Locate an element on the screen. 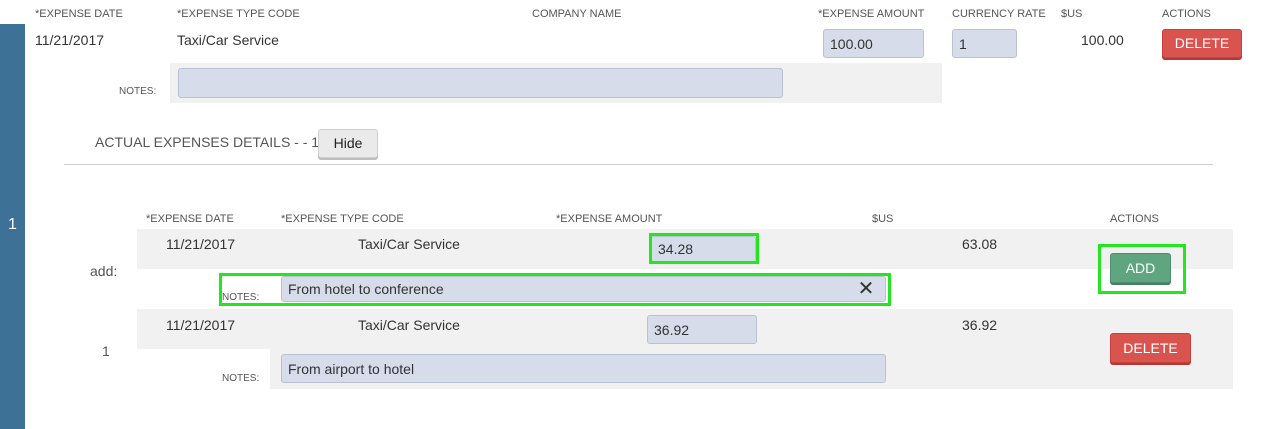  details-header-expense-type-code: *EXPENSE TYPE CODE is located at coordinates (342, 219).